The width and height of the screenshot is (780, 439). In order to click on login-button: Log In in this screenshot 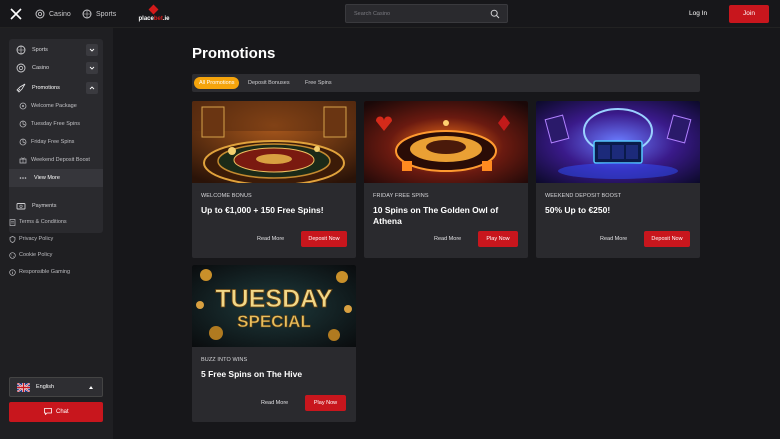, I will do `click(698, 13)`.